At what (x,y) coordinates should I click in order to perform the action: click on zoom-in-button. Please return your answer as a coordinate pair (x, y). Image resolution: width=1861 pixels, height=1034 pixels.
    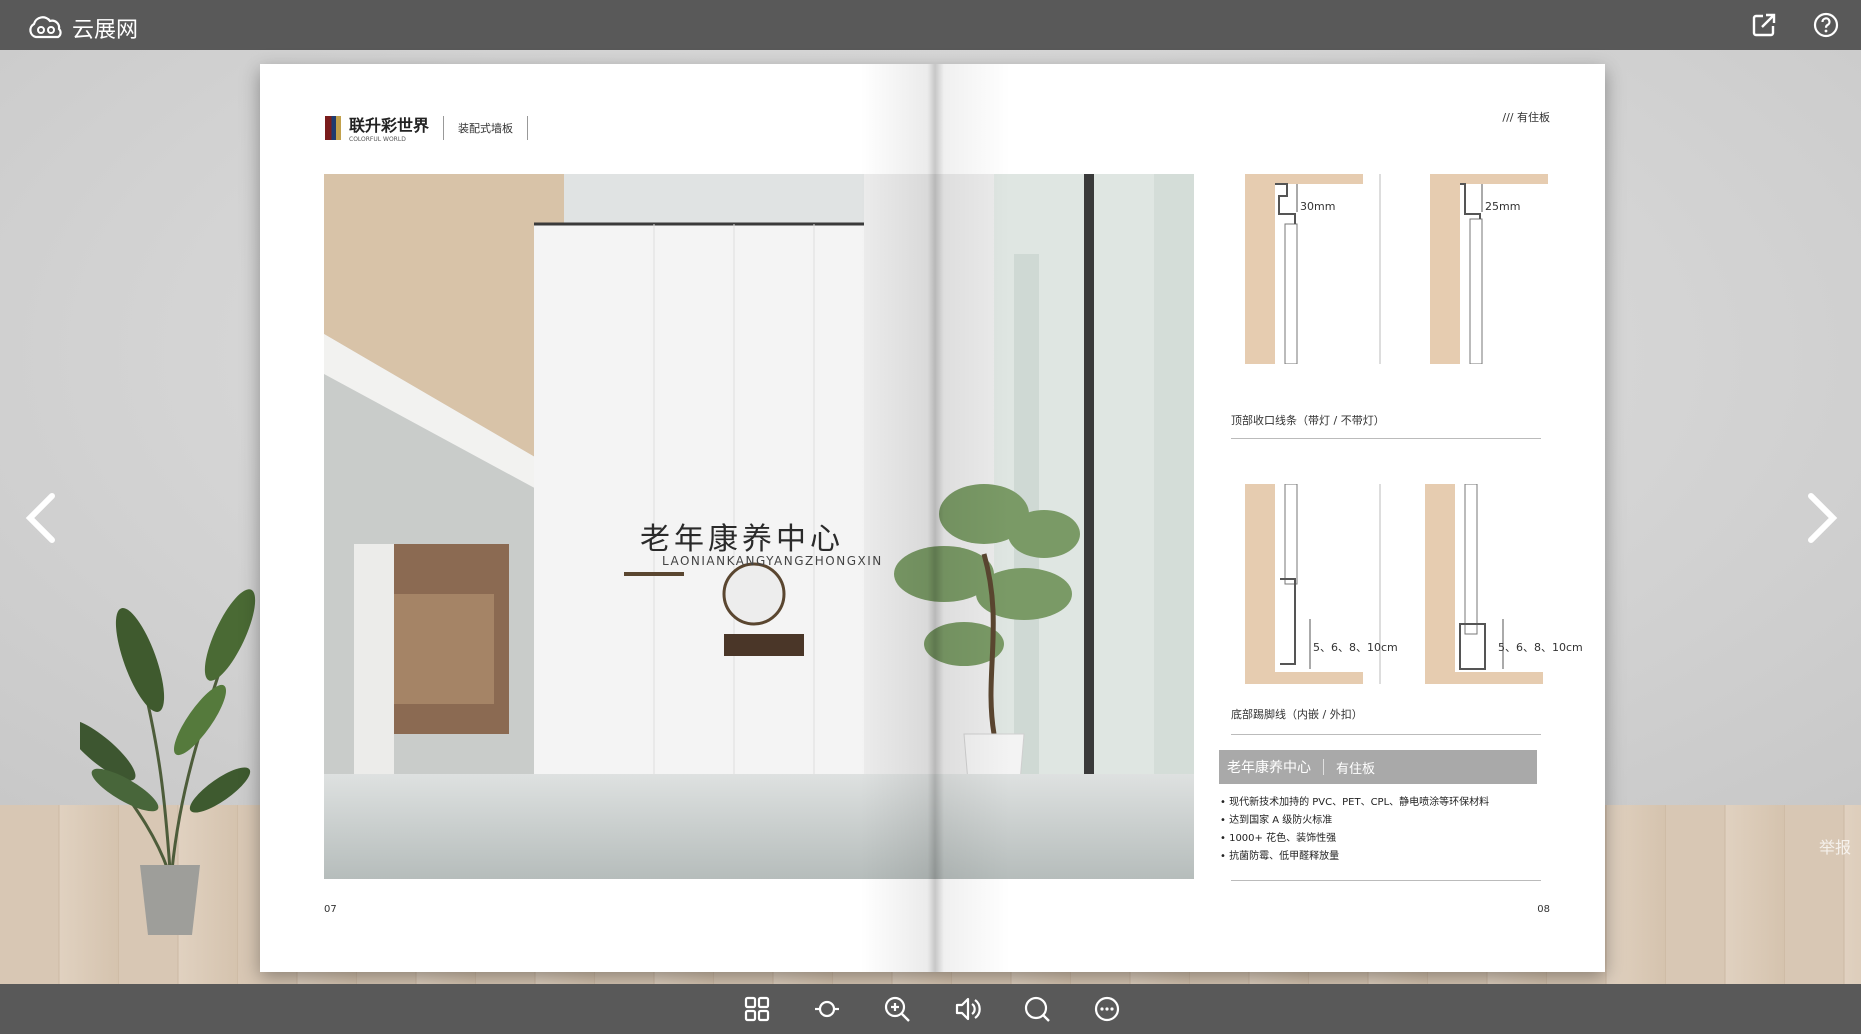
    Looking at the image, I should click on (897, 1009).